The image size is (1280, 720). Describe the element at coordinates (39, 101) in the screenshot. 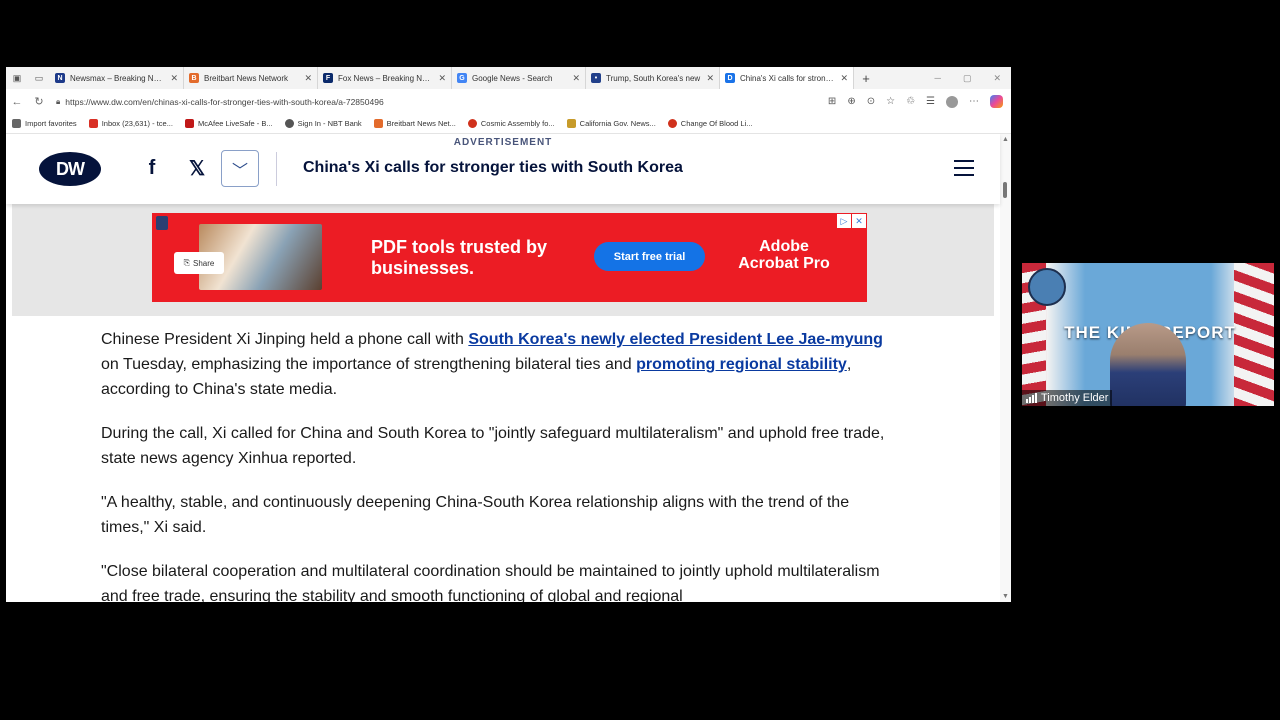

I see `refresh-icon: ↻` at that location.